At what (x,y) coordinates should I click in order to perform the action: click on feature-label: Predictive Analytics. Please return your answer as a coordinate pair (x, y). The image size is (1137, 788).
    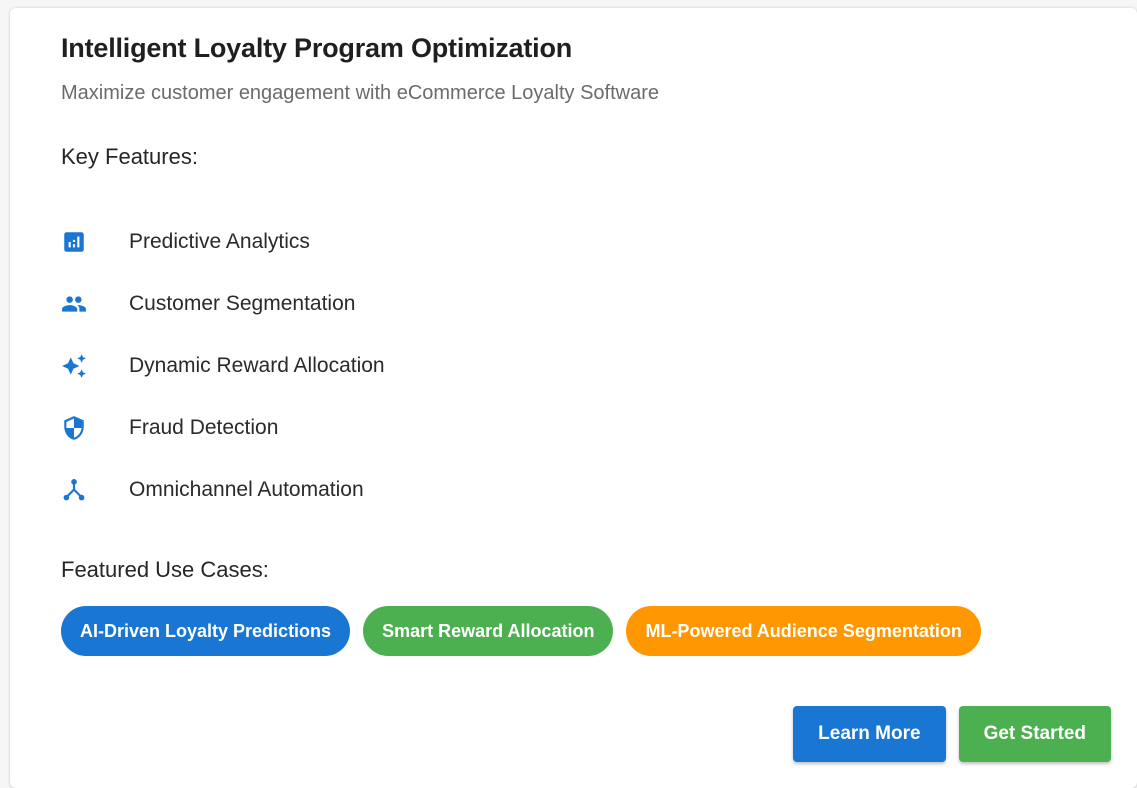
    Looking at the image, I should click on (219, 241).